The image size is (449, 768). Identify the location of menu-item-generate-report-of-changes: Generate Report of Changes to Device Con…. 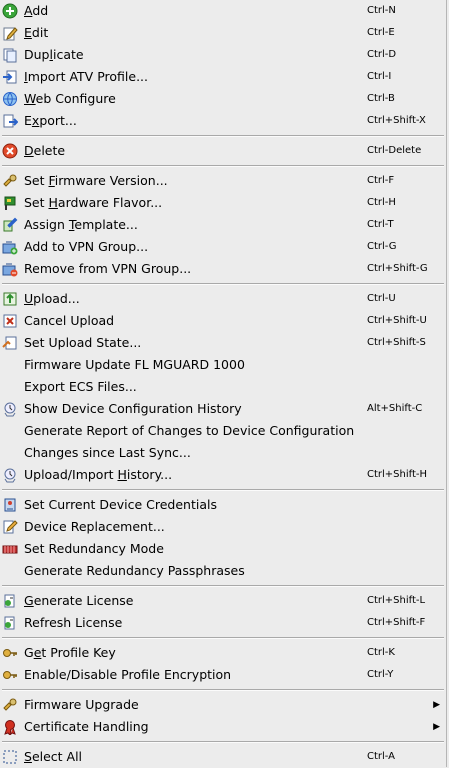
(223, 431).